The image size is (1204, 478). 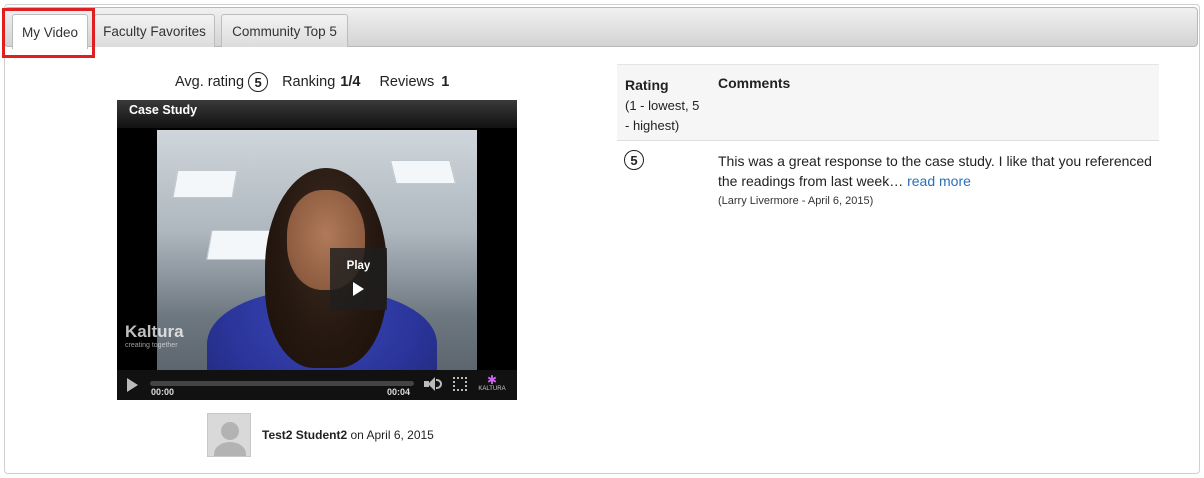 I want to click on tab-faculty-favorites: Faculty Favorites, so click(x=154, y=30).